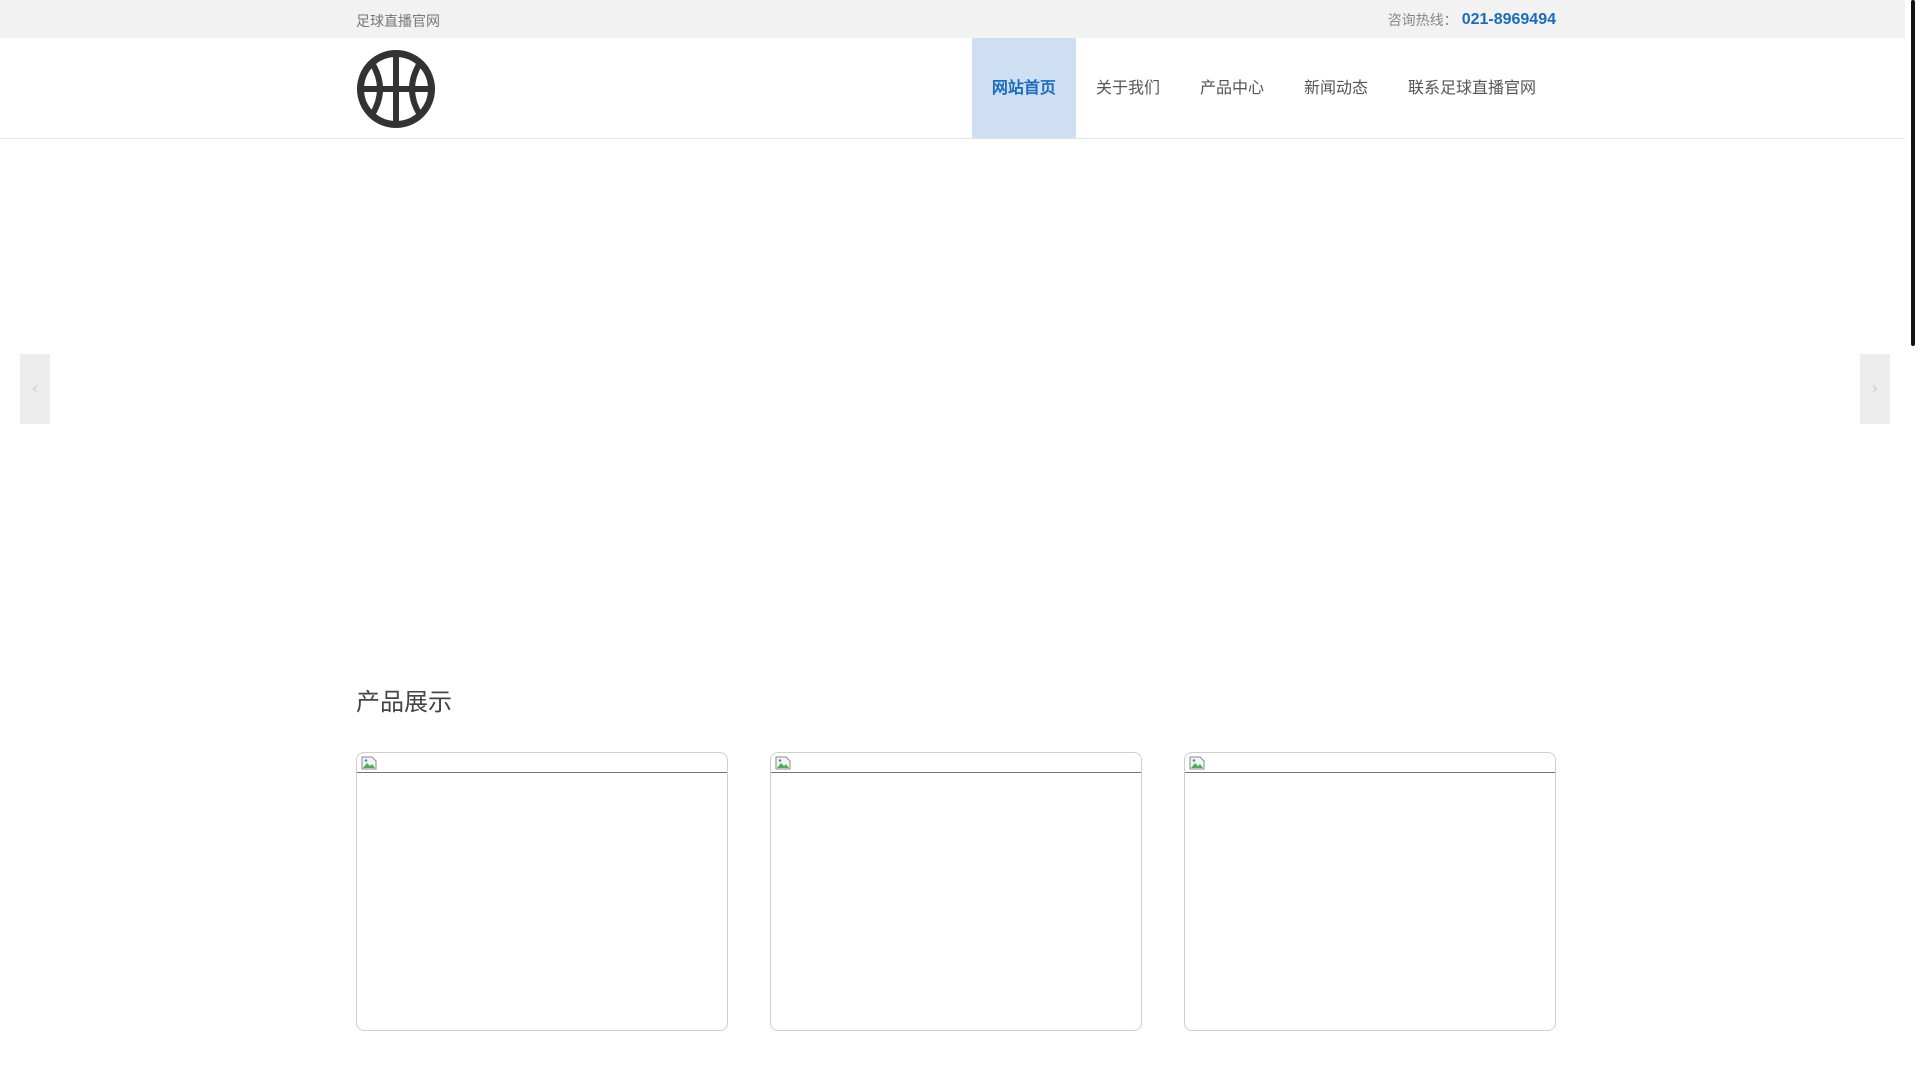  I want to click on banner-prev-button: ‹, so click(35, 389).